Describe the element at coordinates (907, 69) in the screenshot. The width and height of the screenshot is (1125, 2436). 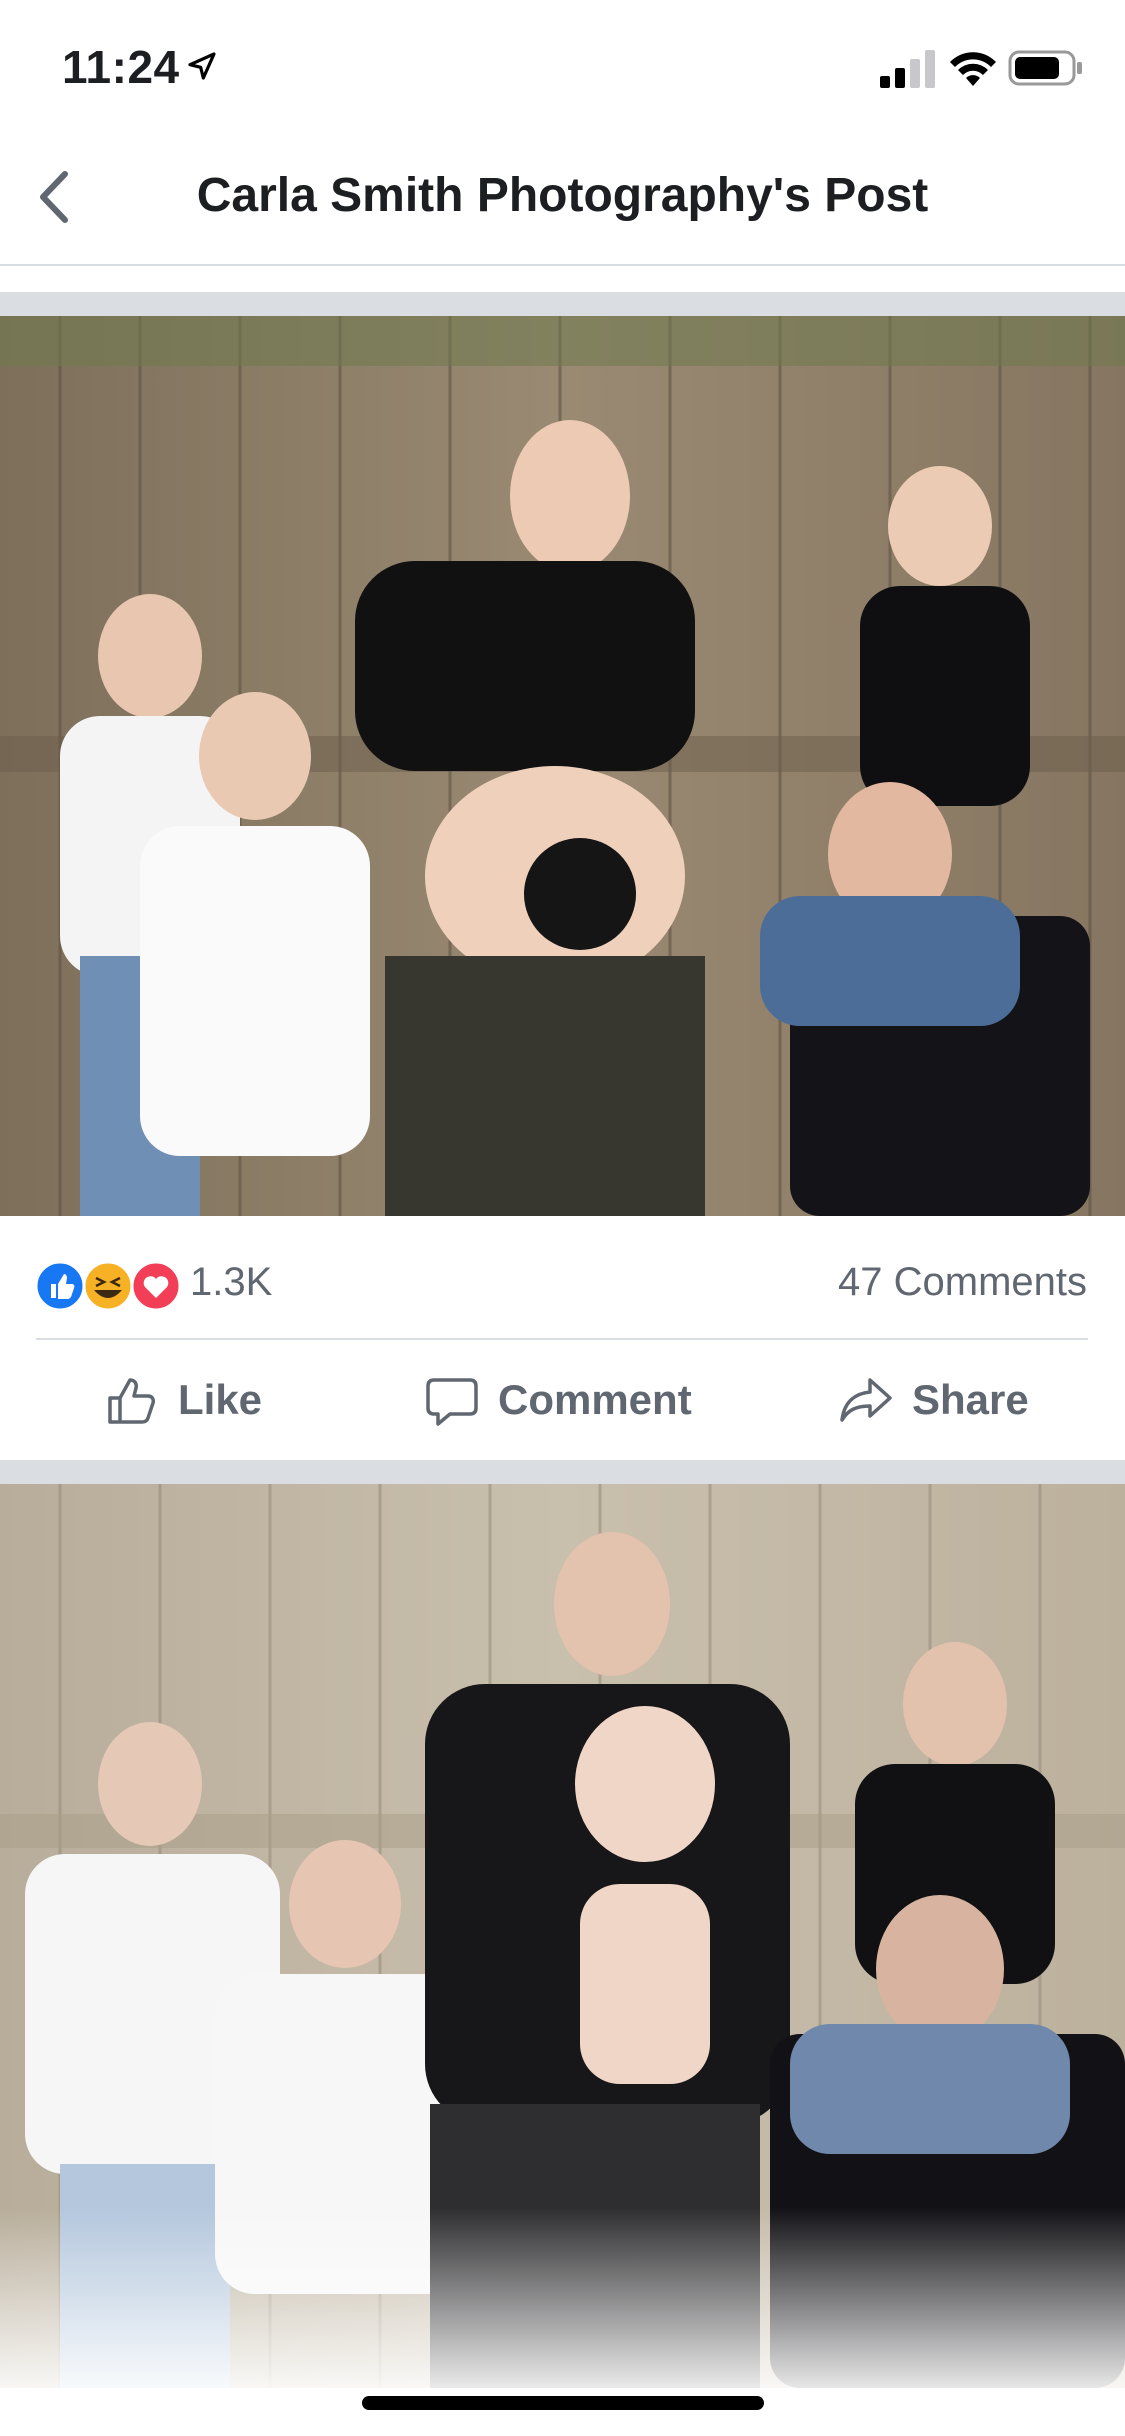
I see `cellular-signal-icon` at that location.